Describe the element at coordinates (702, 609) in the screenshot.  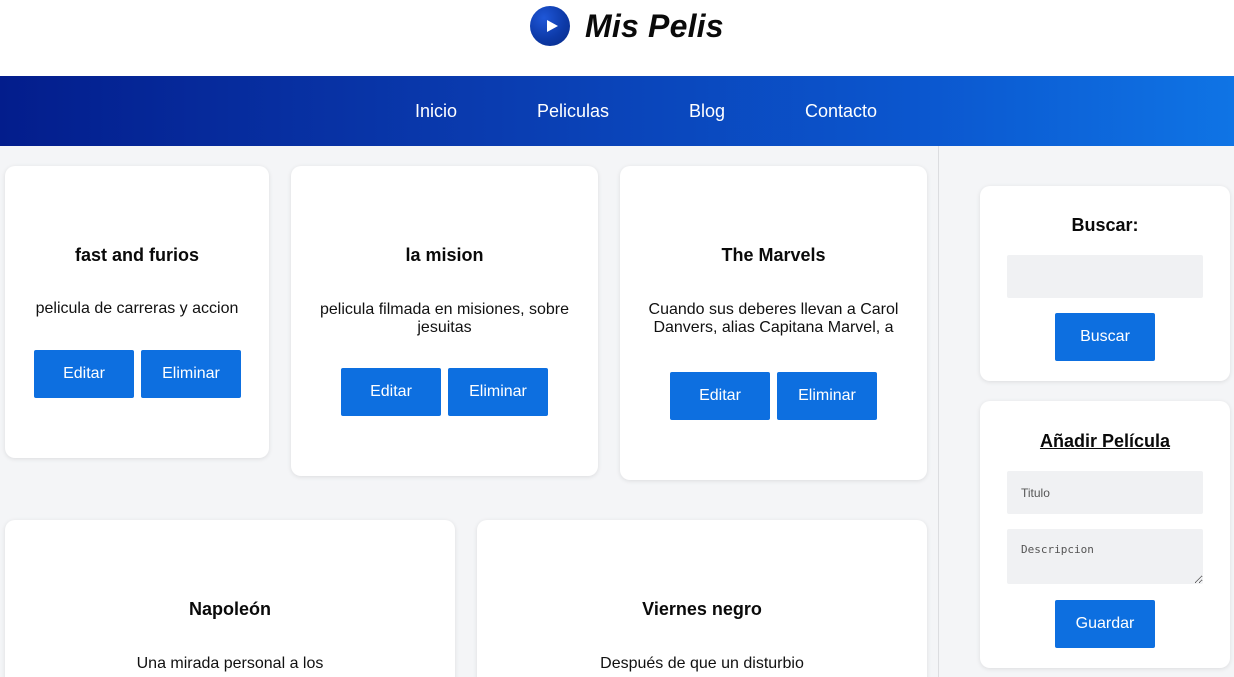
I see `movie-title: Viernes negro` at that location.